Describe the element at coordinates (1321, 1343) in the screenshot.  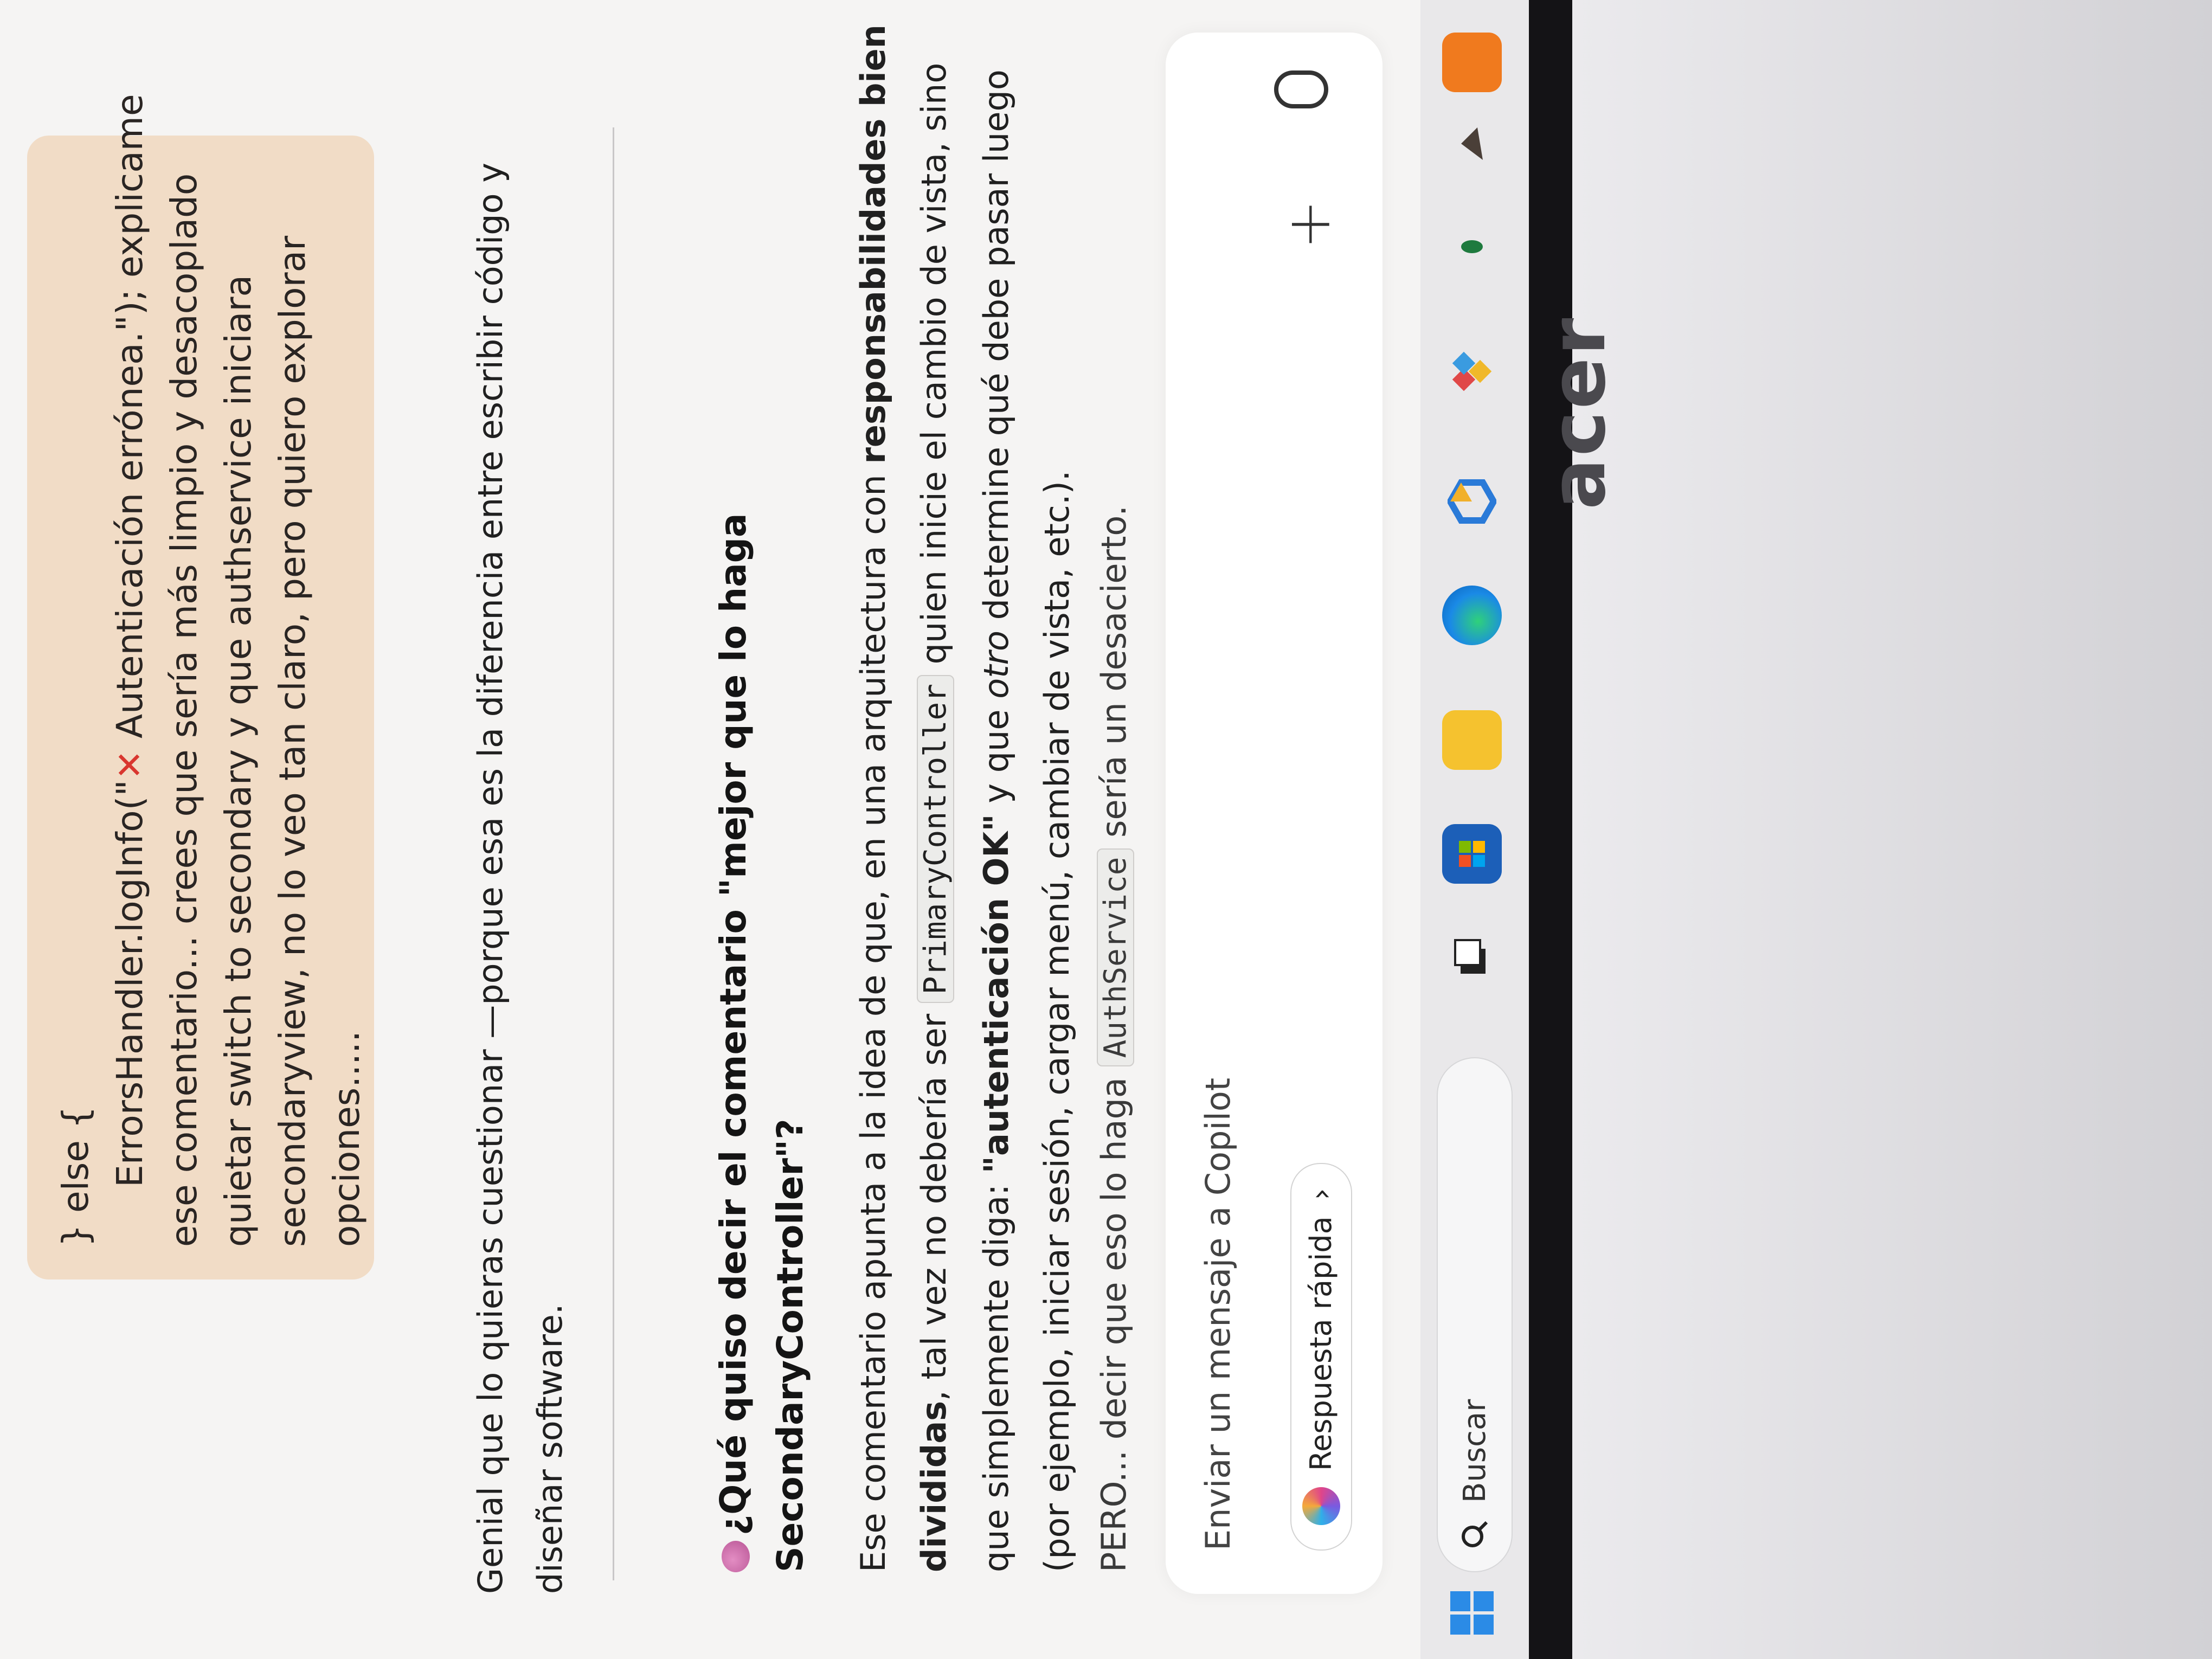
I see `quick-reply-label: Respuesta rápida` at that location.